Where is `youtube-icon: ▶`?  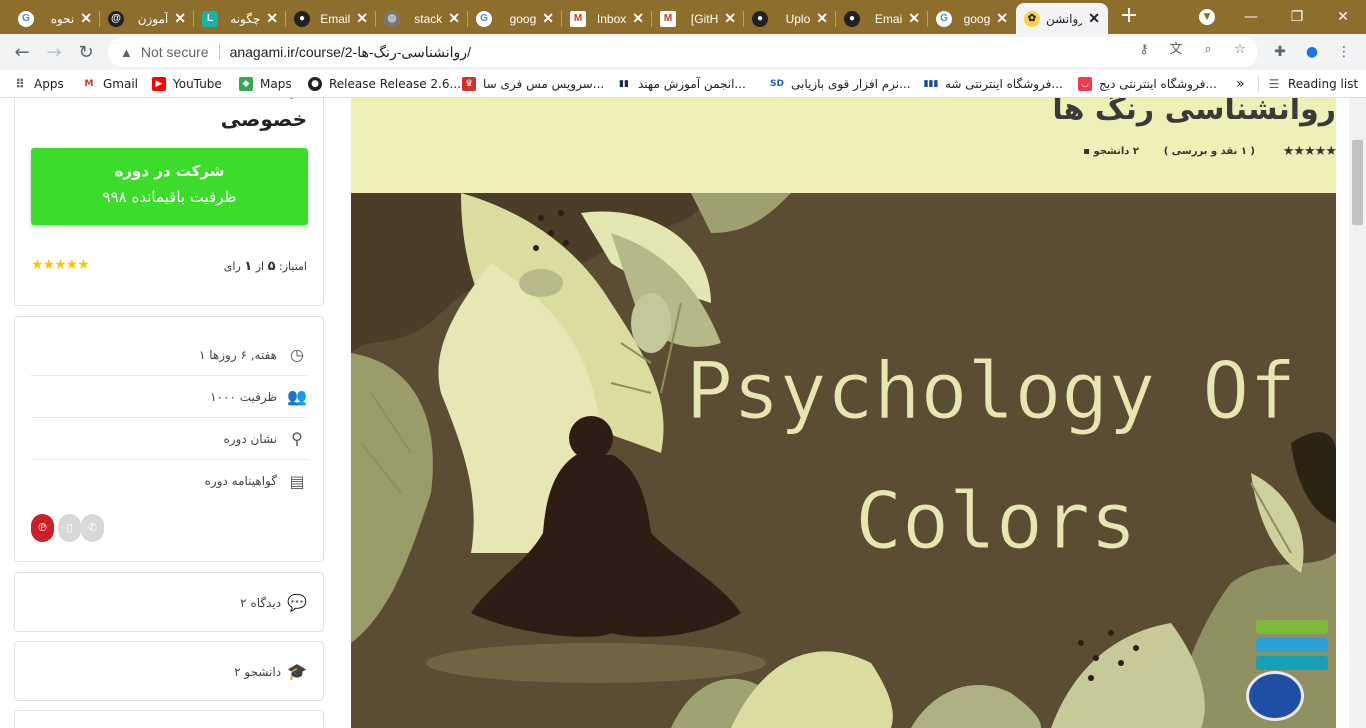 youtube-icon: ▶ is located at coordinates (159, 84).